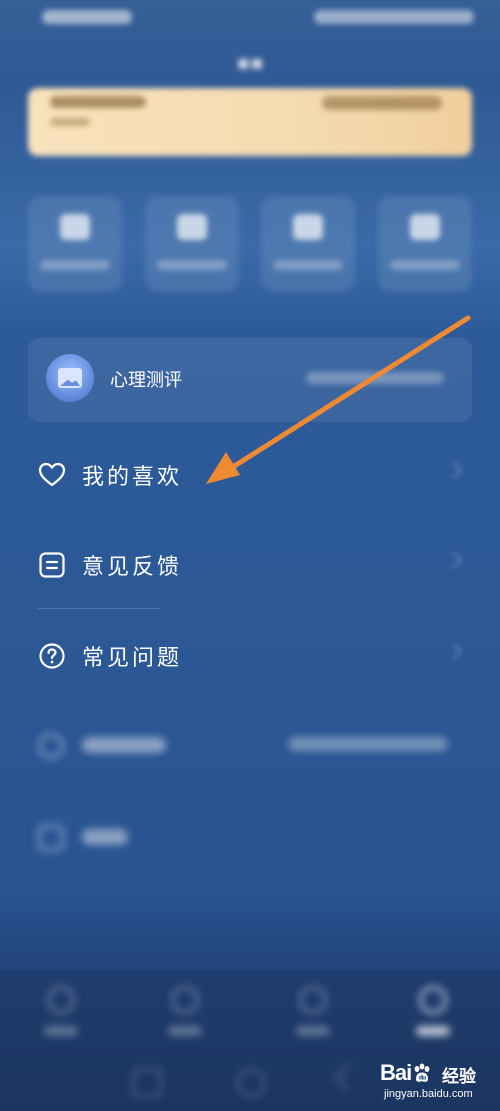 The image size is (500, 1111). Describe the element at coordinates (132, 567) in the screenshot. I see `menu-item-feedback-label: 意见反馈` at that location.